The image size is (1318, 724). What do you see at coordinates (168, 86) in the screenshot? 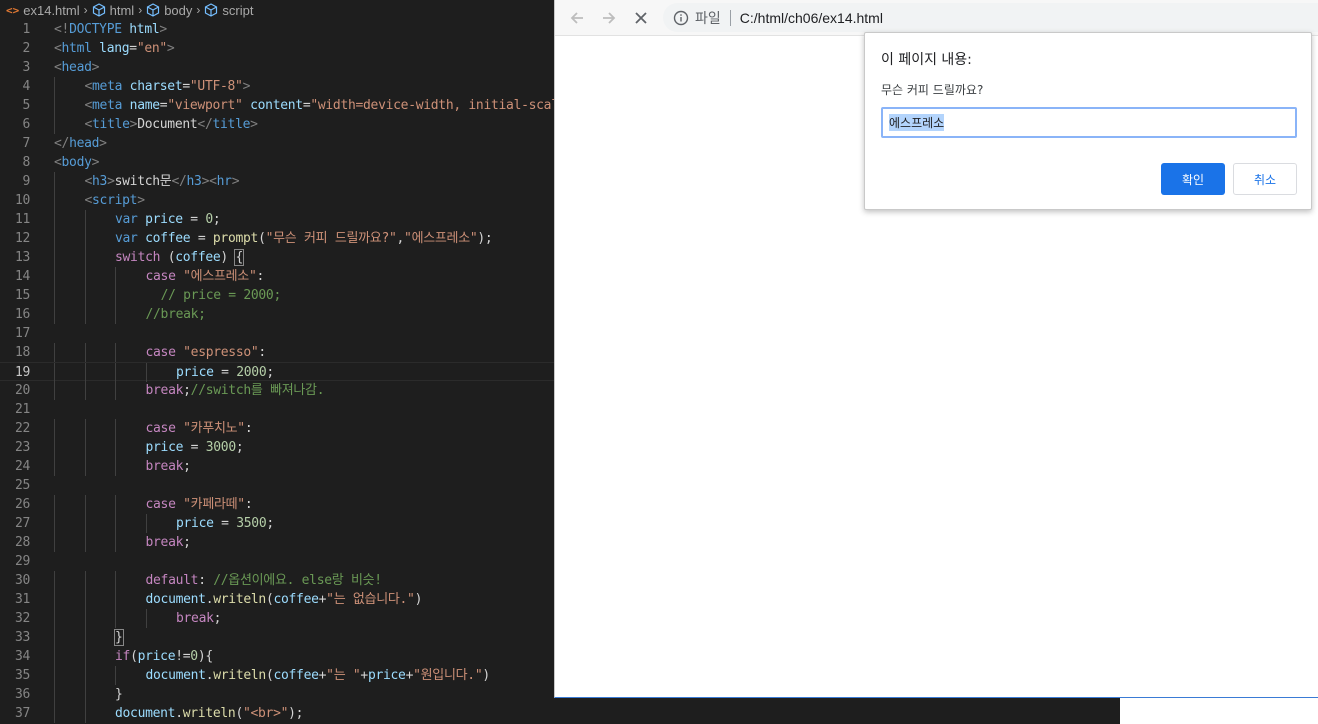
I see `code-text: <meta charset="UTF-8">` at bounding box center [168, 86].